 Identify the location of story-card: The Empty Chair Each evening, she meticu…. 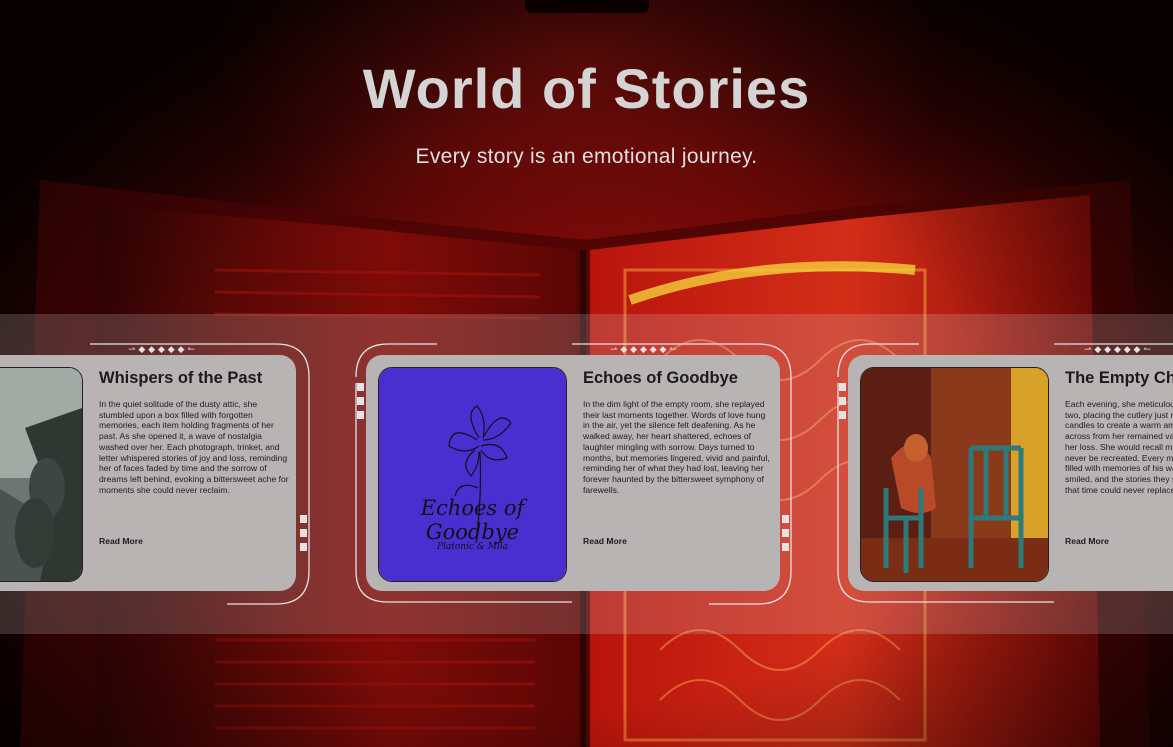
(1010, 473).